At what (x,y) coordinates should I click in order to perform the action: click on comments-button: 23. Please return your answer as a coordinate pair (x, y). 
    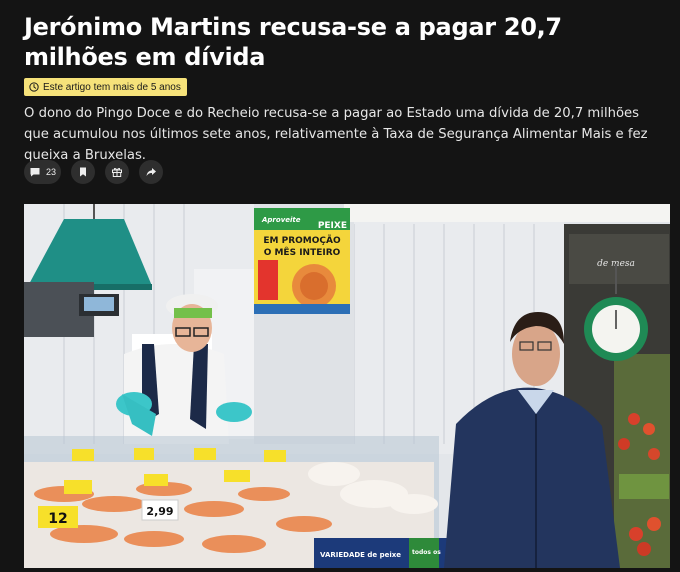
    Looking at the image, I should click on (42, 172).